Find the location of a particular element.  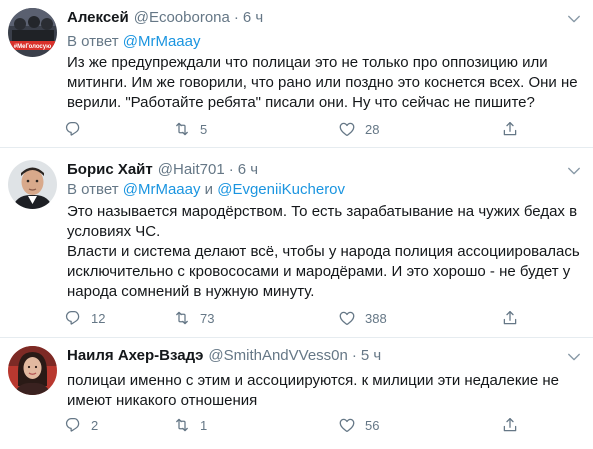

like-button: 56 is located at coordinates (358, 425).